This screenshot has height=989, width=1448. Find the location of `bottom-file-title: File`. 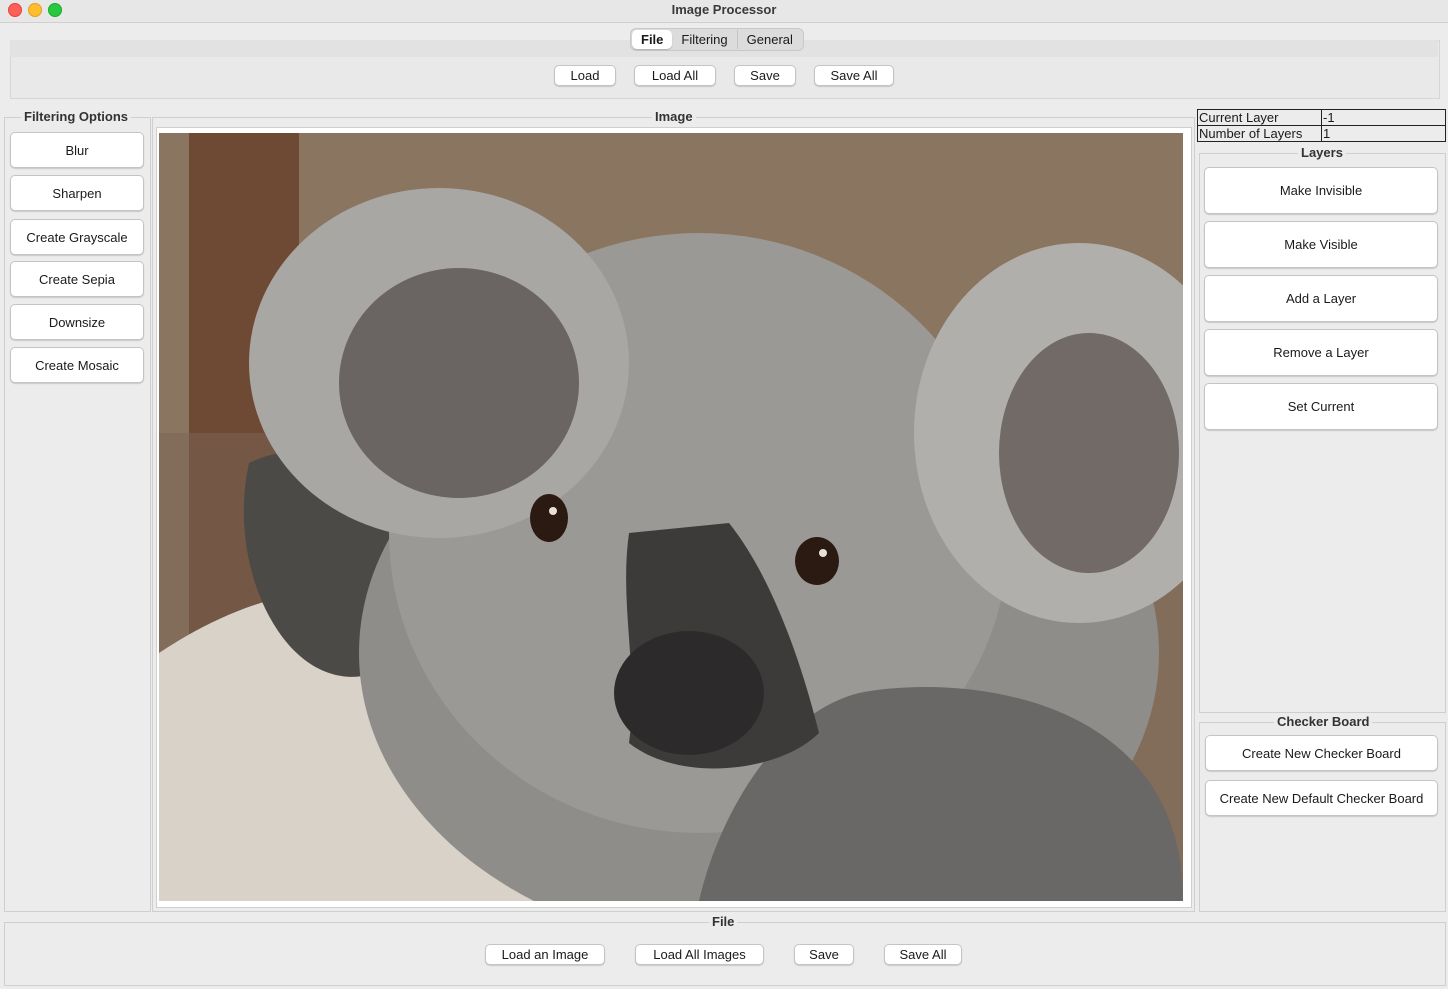

bottom-file-title: File is located at coordinates (723, 921).